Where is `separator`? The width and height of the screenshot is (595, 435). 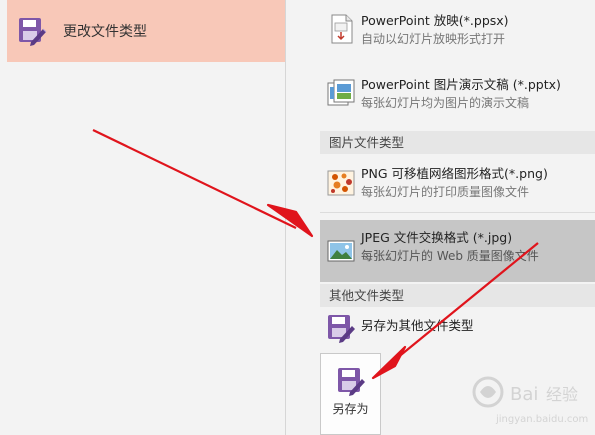 separator is located at coordinates (457, 212).